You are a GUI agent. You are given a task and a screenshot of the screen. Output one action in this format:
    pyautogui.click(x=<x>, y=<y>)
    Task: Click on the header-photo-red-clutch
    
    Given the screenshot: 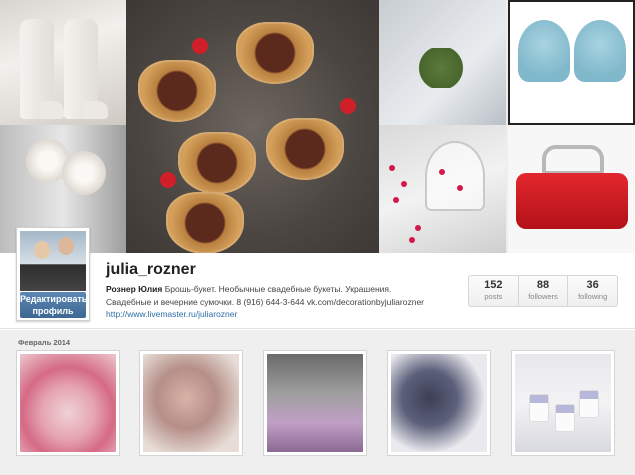 What is the action you would take?
    pyautogui.click(x=571, y=189)
    